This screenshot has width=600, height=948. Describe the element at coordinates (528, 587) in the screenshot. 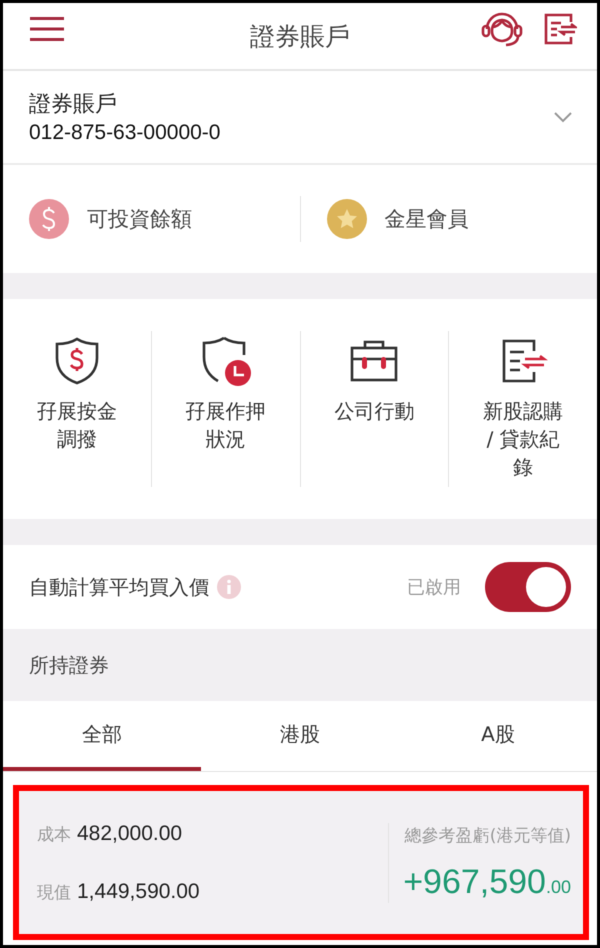

I see `toggle-switch` at that location.